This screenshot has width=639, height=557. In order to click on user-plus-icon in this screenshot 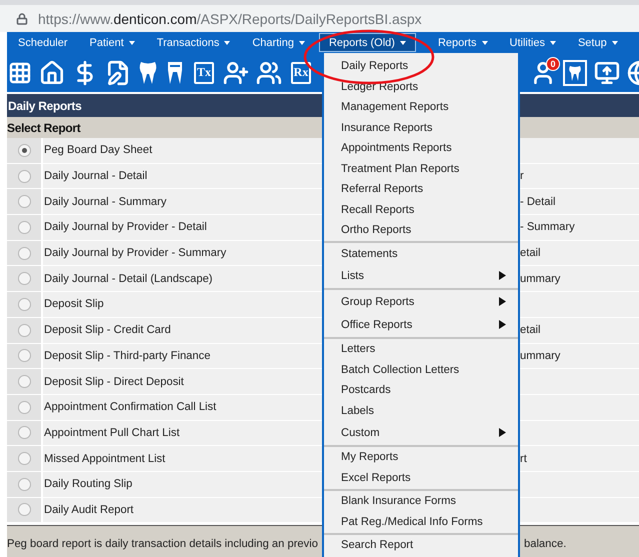, I will do `click(236, 73)`.